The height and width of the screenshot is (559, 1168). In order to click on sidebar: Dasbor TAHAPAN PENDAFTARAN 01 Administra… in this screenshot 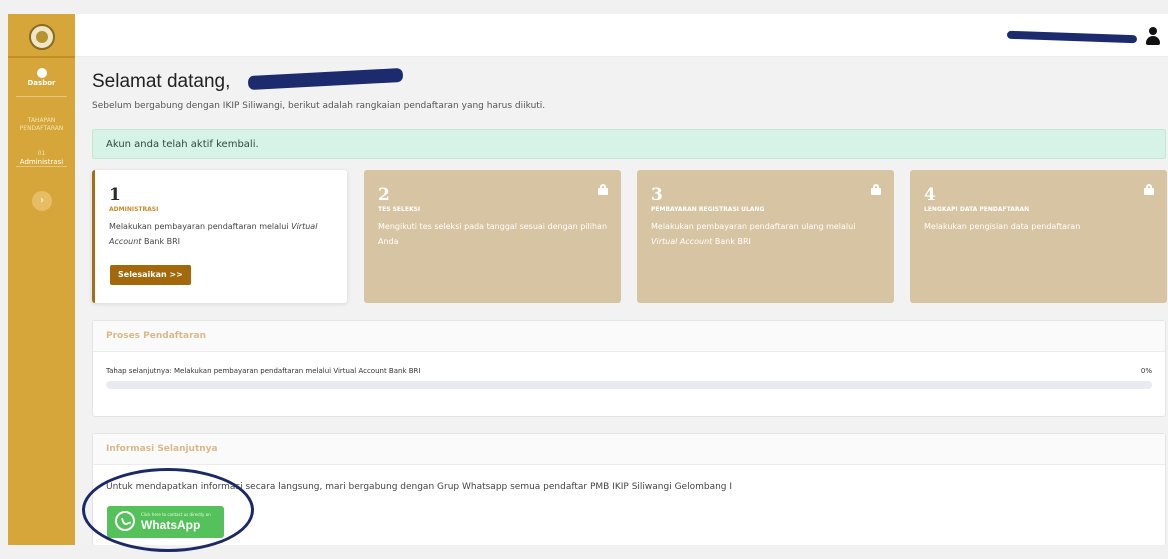, I will do `click(41, 279)`.